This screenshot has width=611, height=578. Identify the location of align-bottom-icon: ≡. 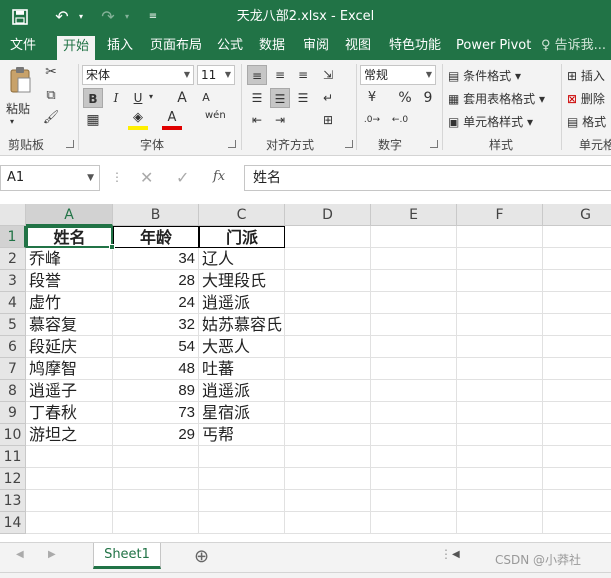
(303, 75).